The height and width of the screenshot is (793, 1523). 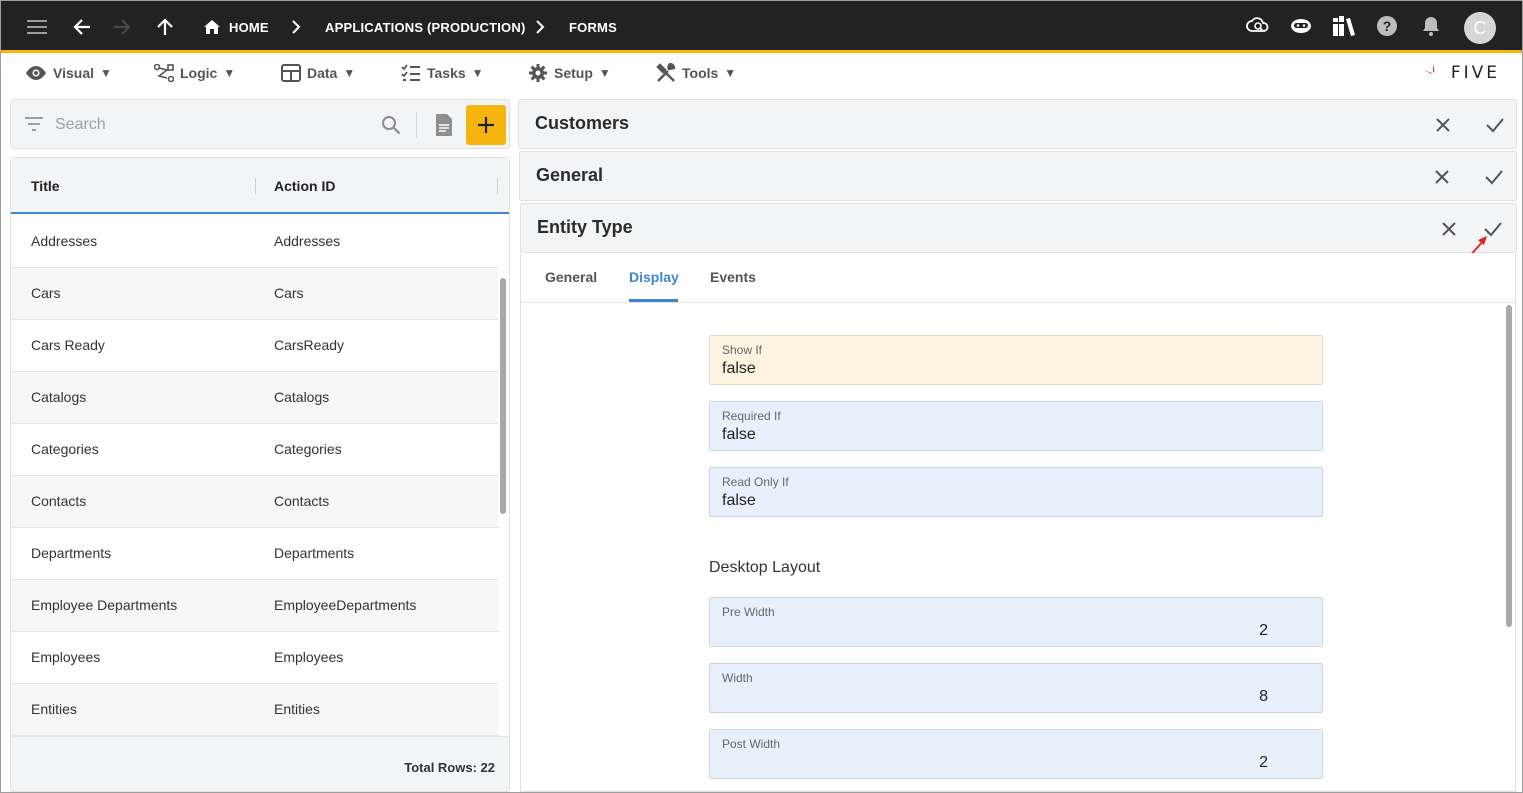 What do you see at coordinates (1016, 688) in the screenshot?
I see `width-field: Width 8` at bounding box center [1016, 688].